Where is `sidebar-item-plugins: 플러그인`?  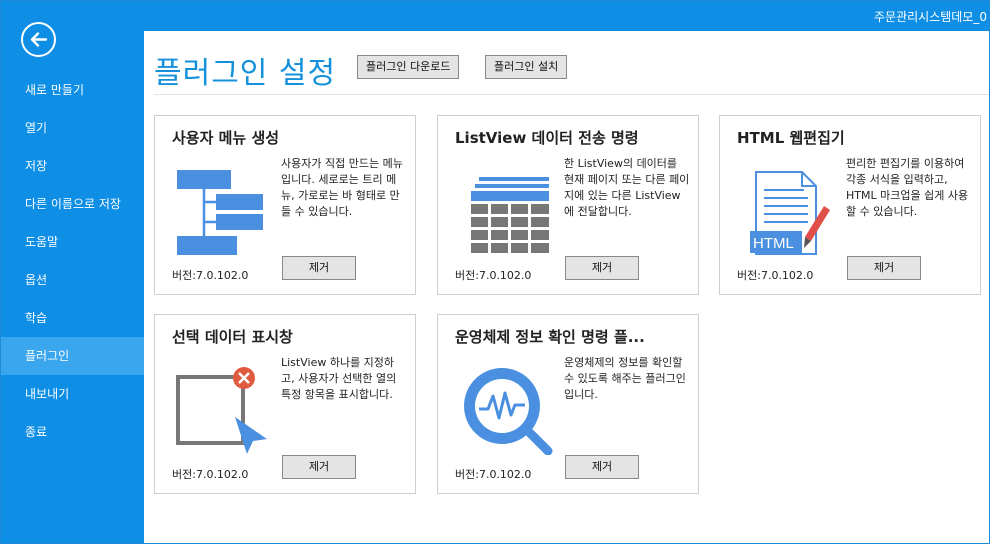
sidebar-item-plugins: 플러그인 is located at coordinates (72, 356).